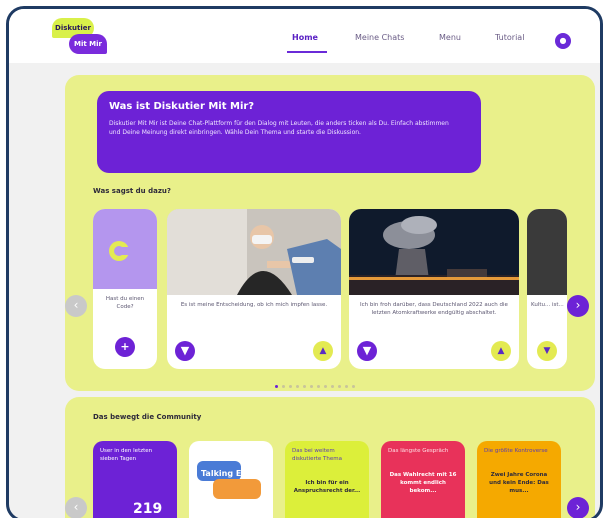 The width and height of the screenshot is (607, 518). What do you see at coordinates (76, 507) in the screenshot?
I see `community-prev-button: ‹` at bounding box center [76, 507].